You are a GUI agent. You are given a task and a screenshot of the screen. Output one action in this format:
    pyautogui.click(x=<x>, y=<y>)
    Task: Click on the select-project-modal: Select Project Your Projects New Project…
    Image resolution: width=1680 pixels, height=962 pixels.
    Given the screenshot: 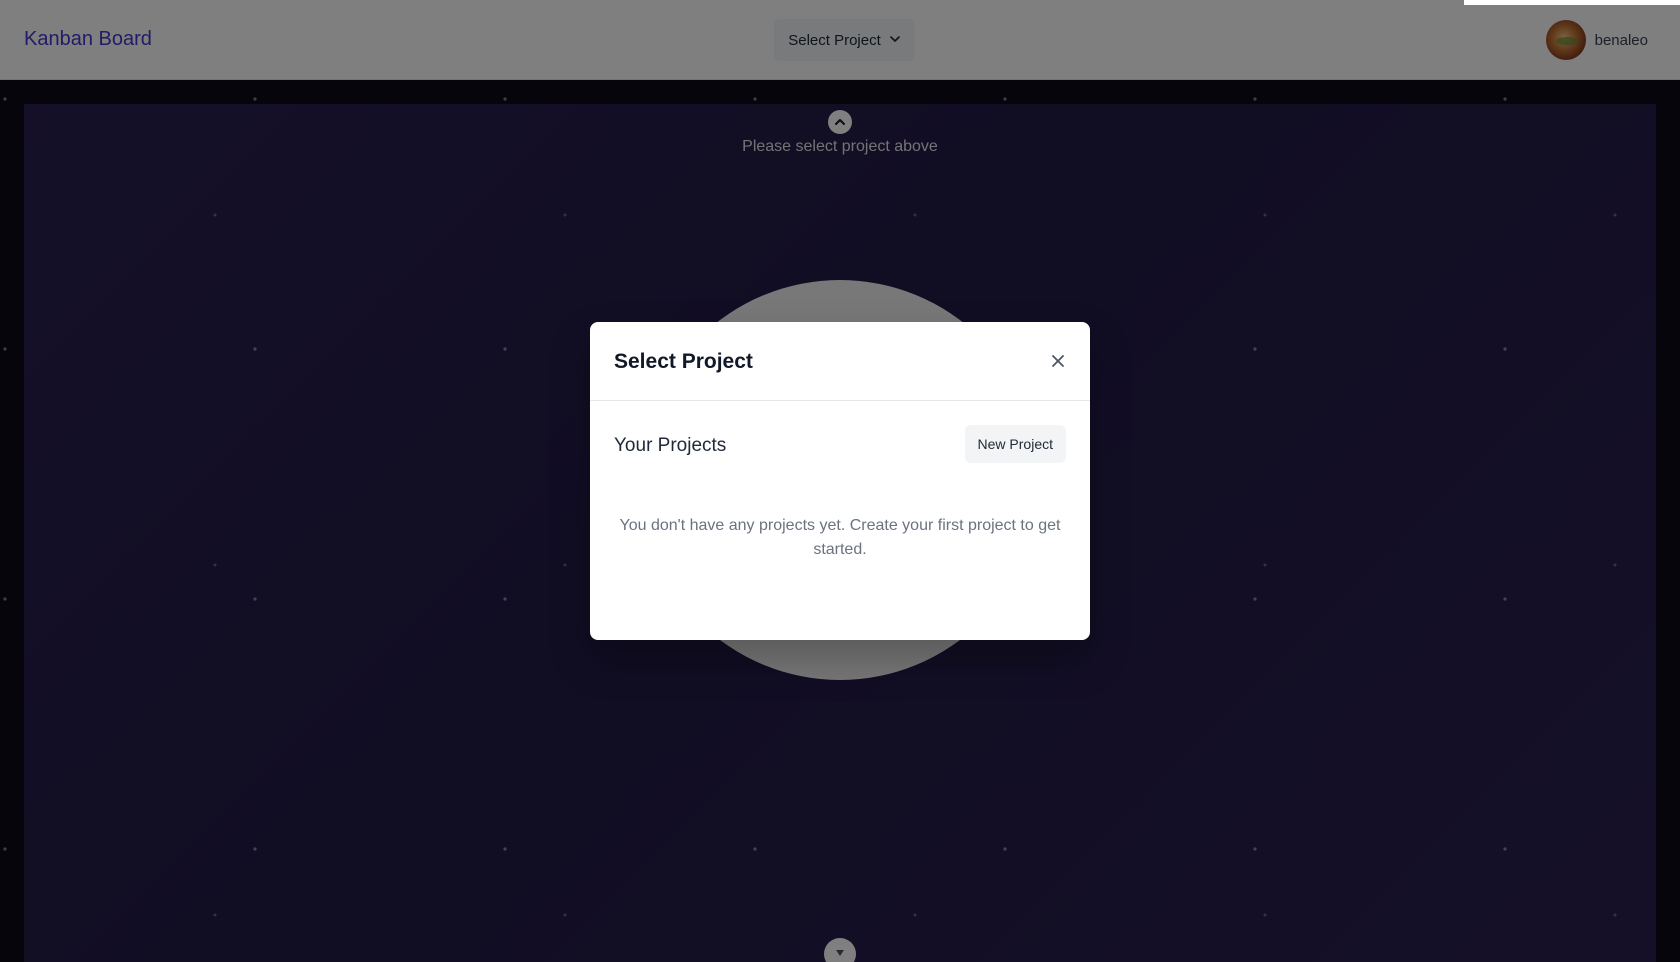 What is the action you would take?
    pyautogui.click(x=840, y=481)
    